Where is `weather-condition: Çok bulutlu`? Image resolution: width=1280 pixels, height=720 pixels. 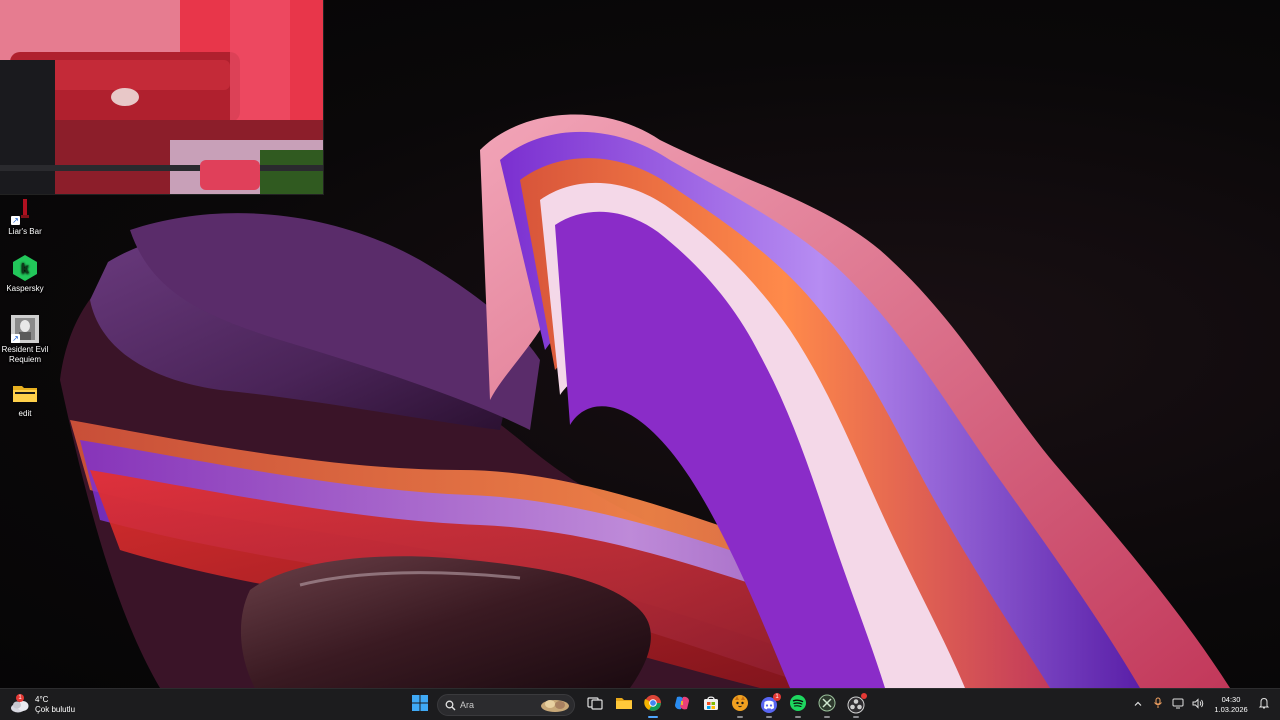
weather-condition: Çok bulutlu is located at coordinates (55, 709).